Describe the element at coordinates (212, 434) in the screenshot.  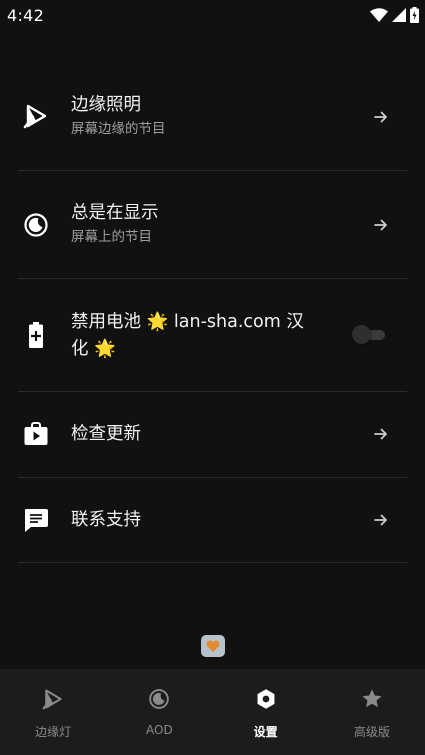
I see `setting-row-check-update: 检查更新` at that location.